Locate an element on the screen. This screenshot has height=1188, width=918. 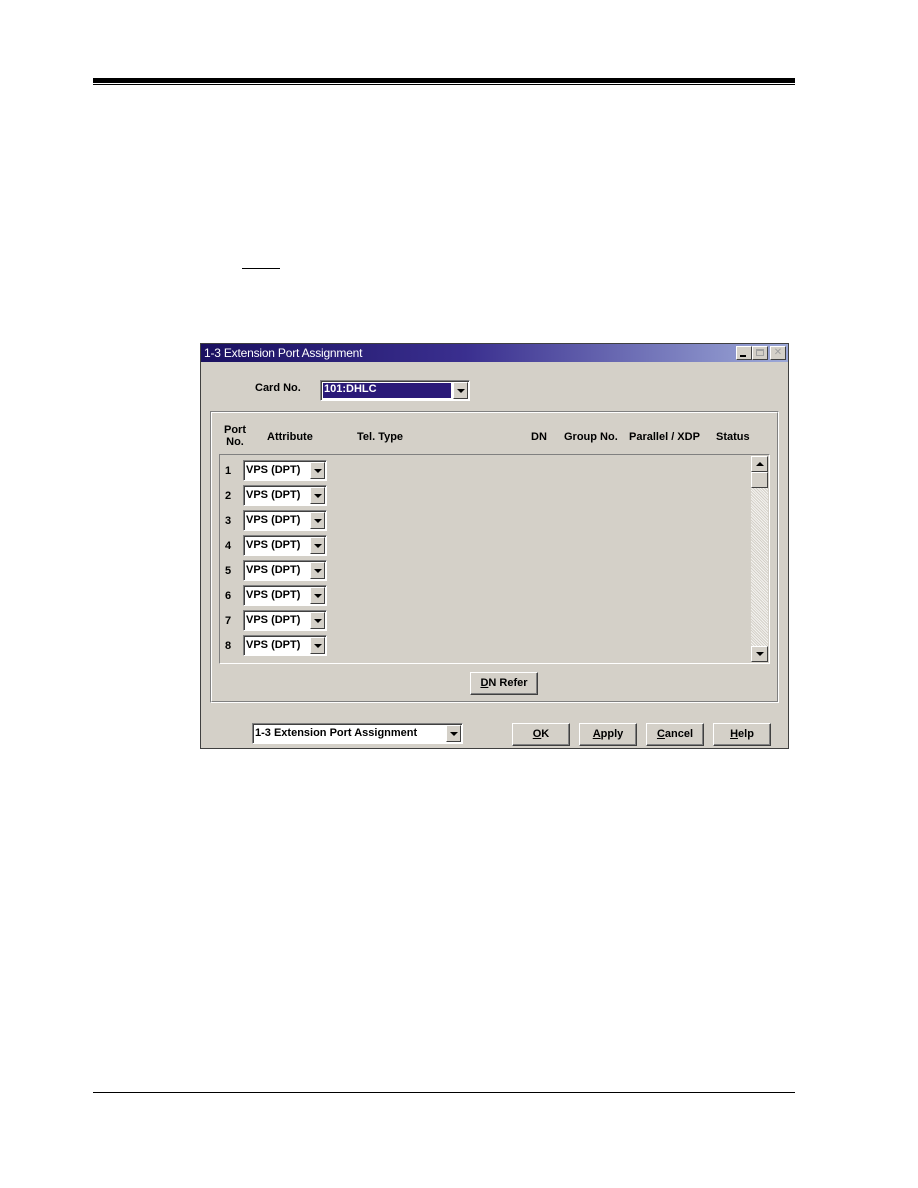
scroll-down-button is located at coordinates (759, 654).